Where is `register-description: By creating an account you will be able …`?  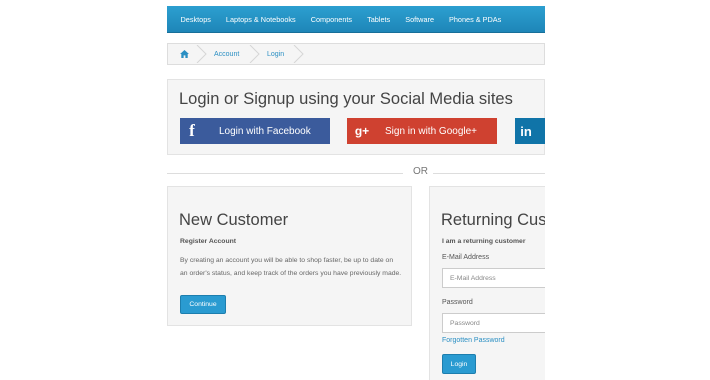 register-description: By creating an account you will be able … is located at coordinates (291, 267).